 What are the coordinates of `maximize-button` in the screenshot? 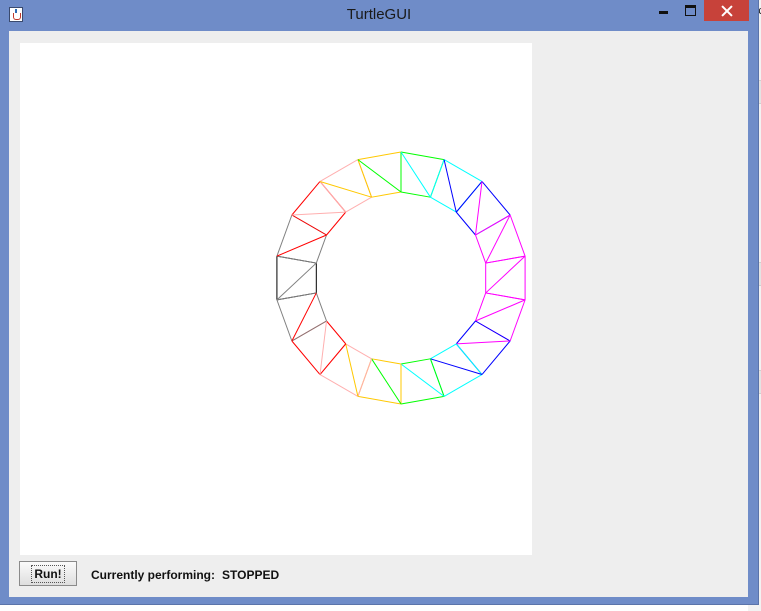 It's located at (690, 10).